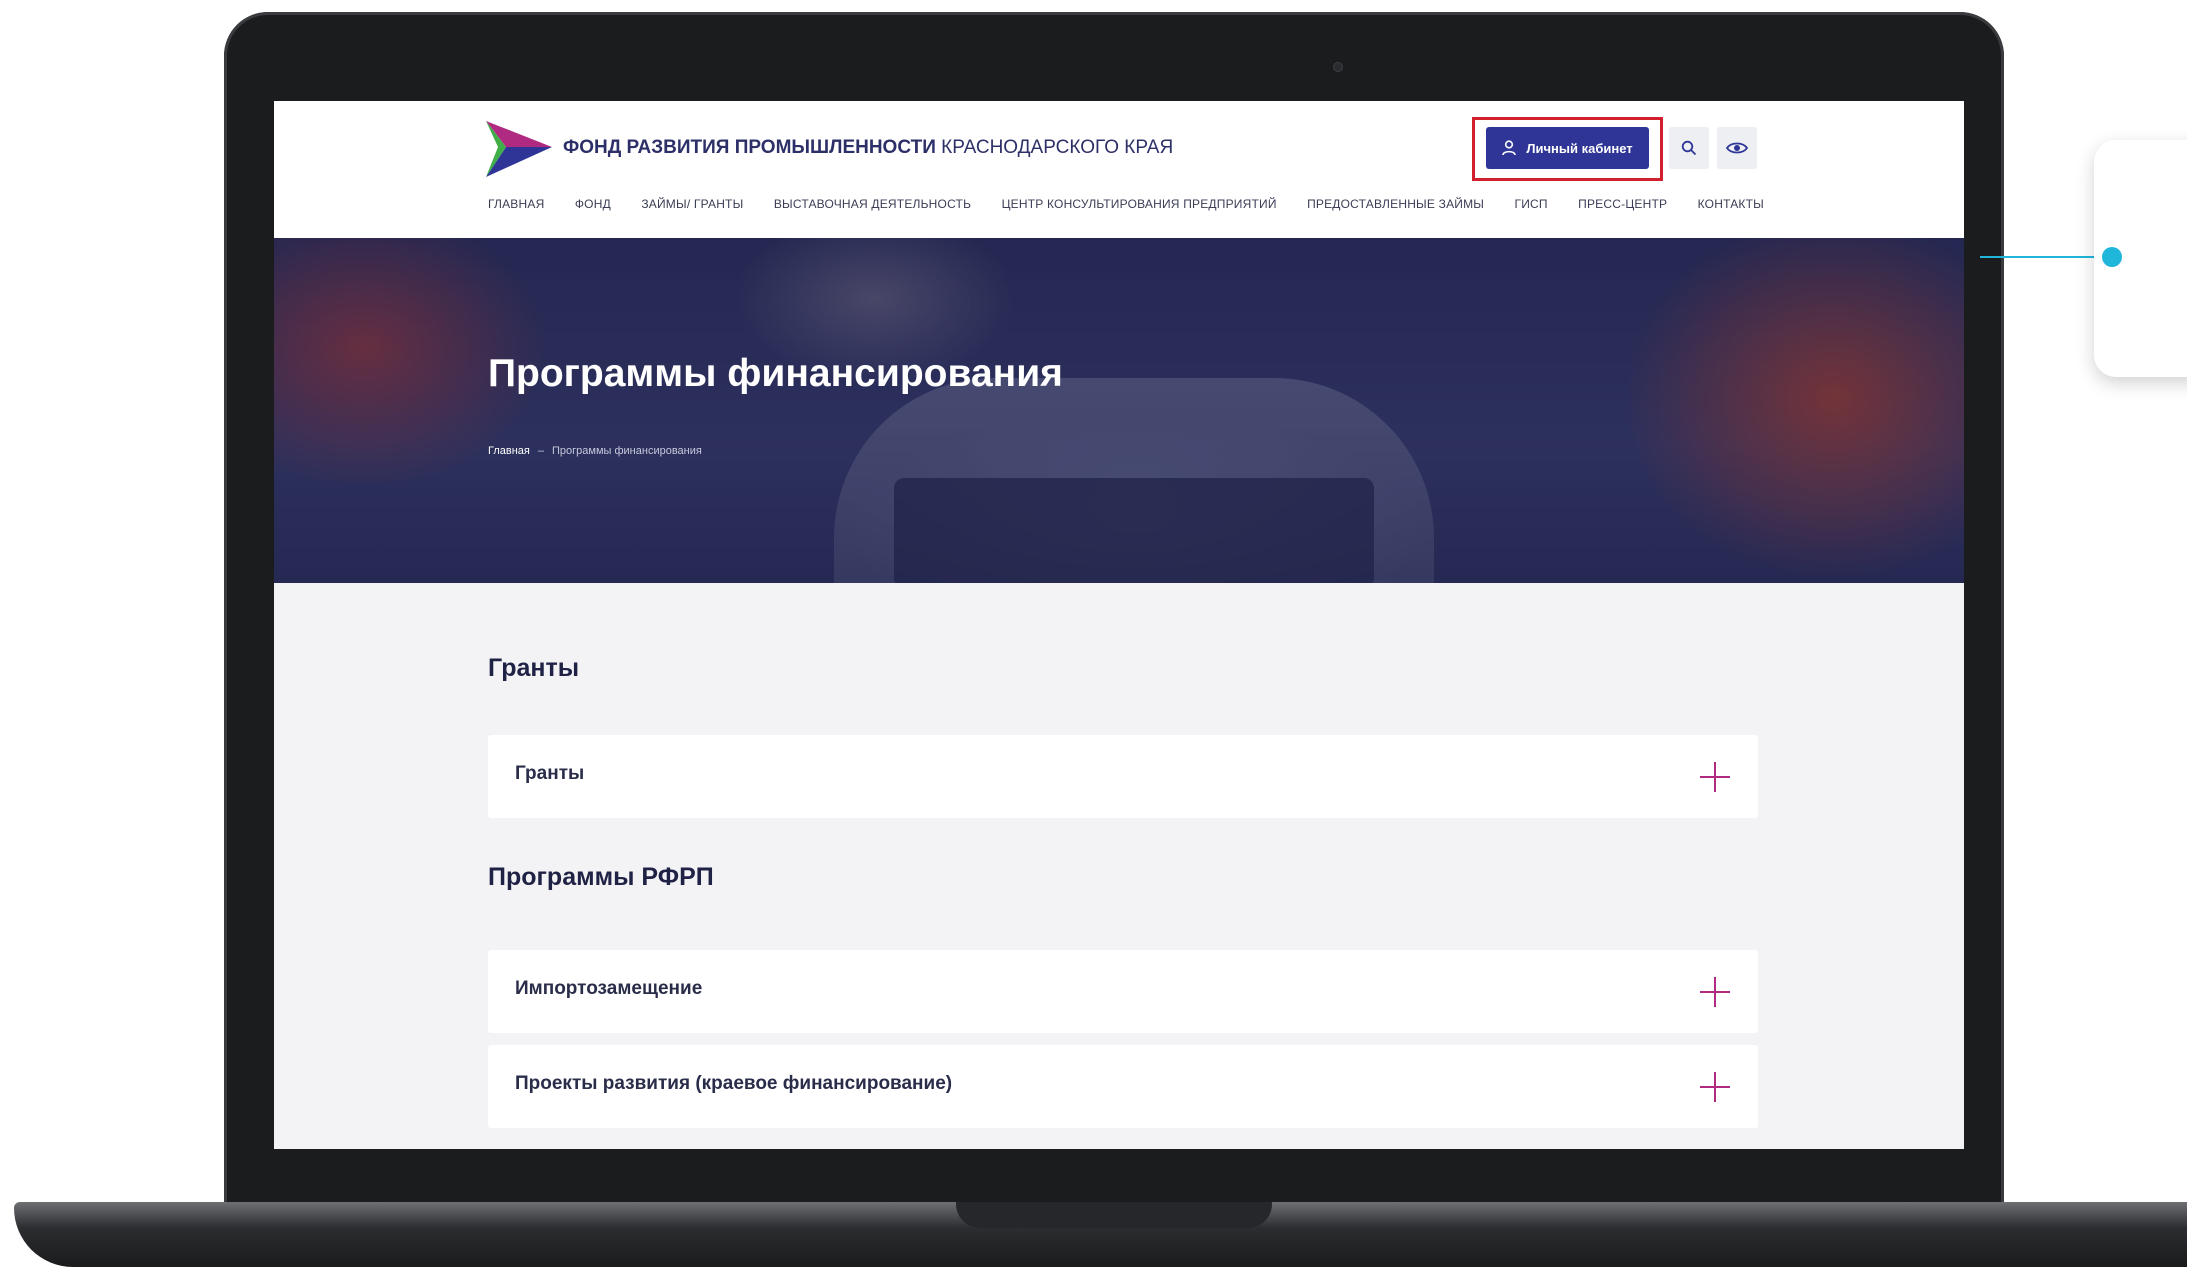 Image resolution: width=2187 pixels, height=1267 pixels. Describe the element at coordinates (1123, 991) in the screenshot. I see `accordion-item-import-substitution: Импортозамещение` at that location.